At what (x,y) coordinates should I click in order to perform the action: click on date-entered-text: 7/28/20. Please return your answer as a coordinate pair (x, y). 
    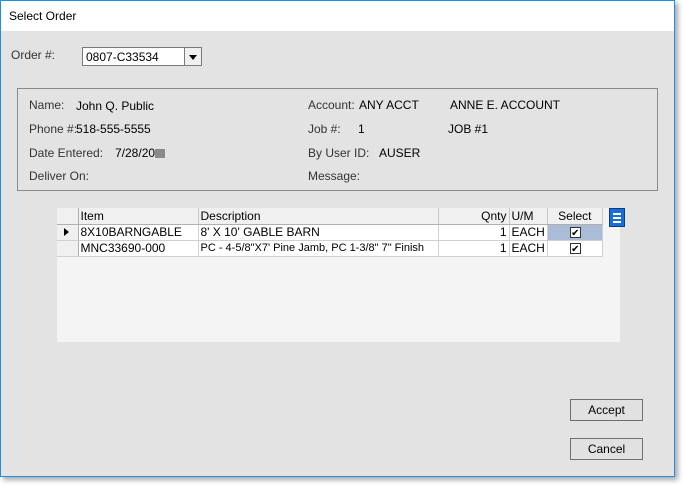
    Looking at the image, I should click on (135, 153).